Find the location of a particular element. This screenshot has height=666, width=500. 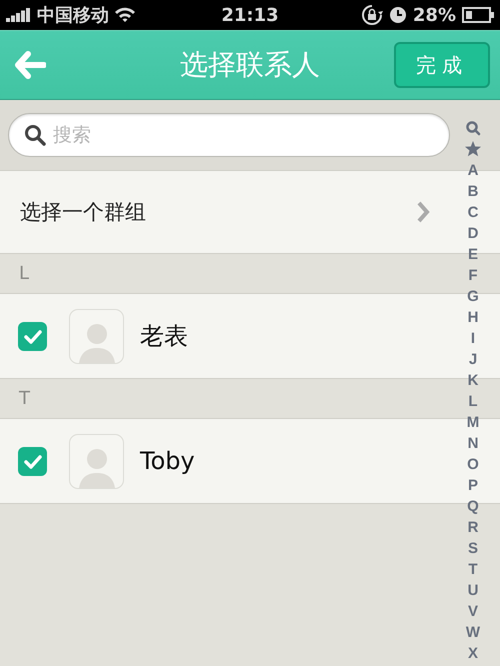

index-letter: G is located at coordinates (473, 296).